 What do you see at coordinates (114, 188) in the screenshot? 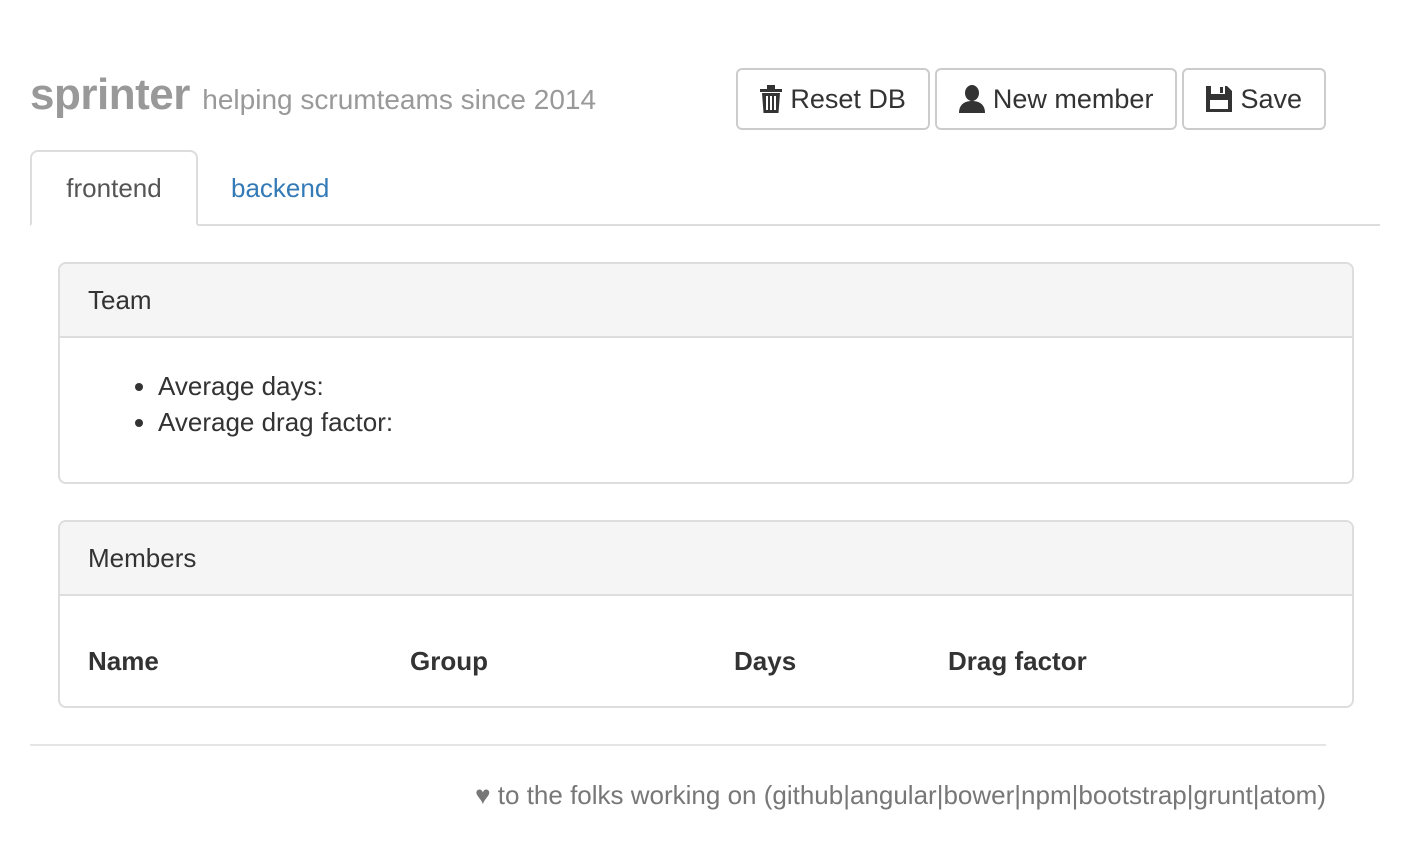
I see `tab-frontend: frontend` at bounding box center [114, 188].